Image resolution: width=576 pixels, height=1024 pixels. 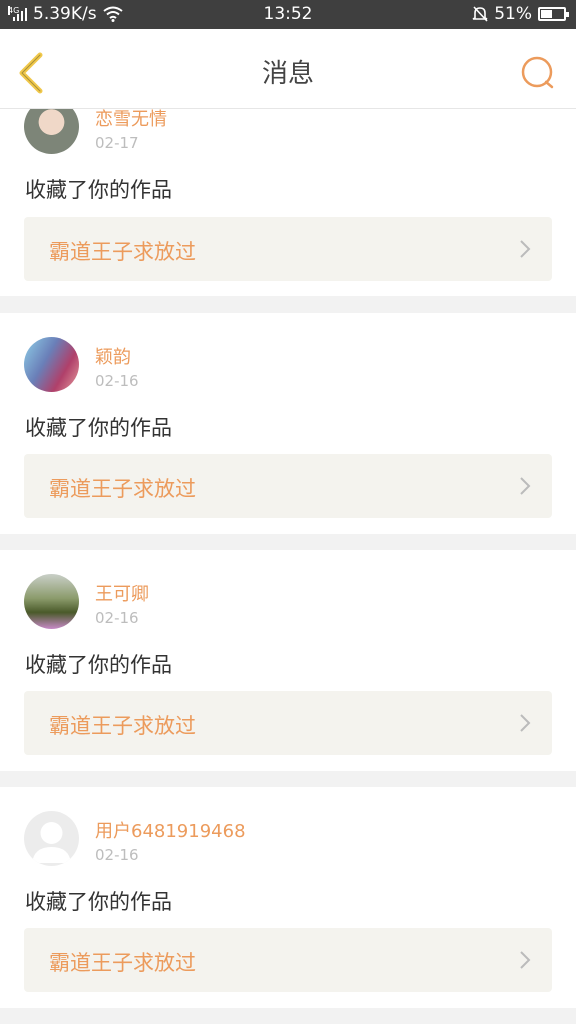 What do you see at coordinates (553, 14) in the screenshot?
I see `battery-icon` at bounding box center [553, 14].